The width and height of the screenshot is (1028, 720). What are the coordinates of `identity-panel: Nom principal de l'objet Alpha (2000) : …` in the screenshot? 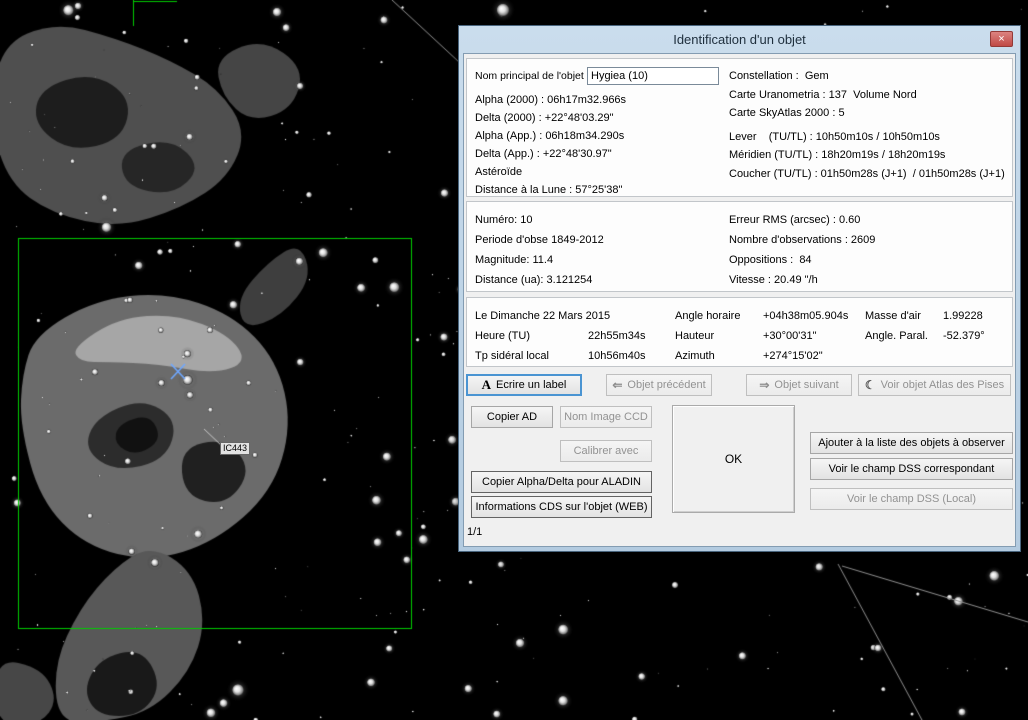 It's located at (739, 127).